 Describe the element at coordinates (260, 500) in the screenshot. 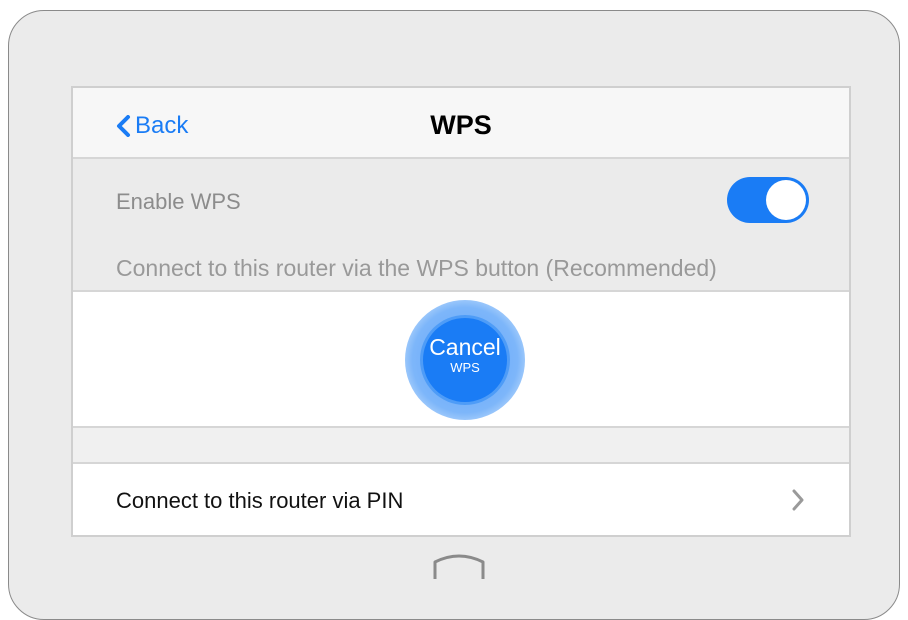

I see `connect-via-pin-label: Connect to this router via PIN` at that location.